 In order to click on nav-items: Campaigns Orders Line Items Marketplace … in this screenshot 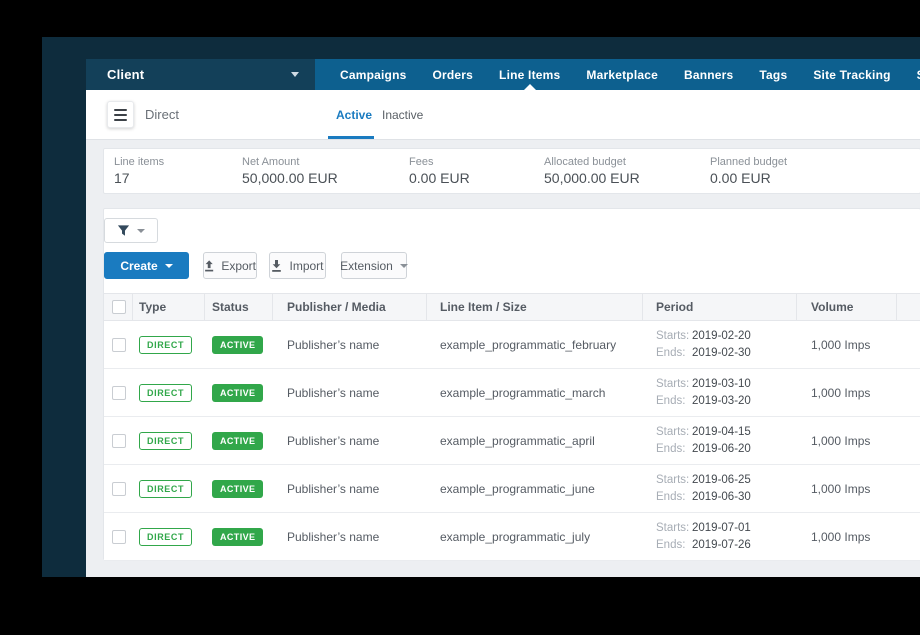, I will do `click(617, 74)`.